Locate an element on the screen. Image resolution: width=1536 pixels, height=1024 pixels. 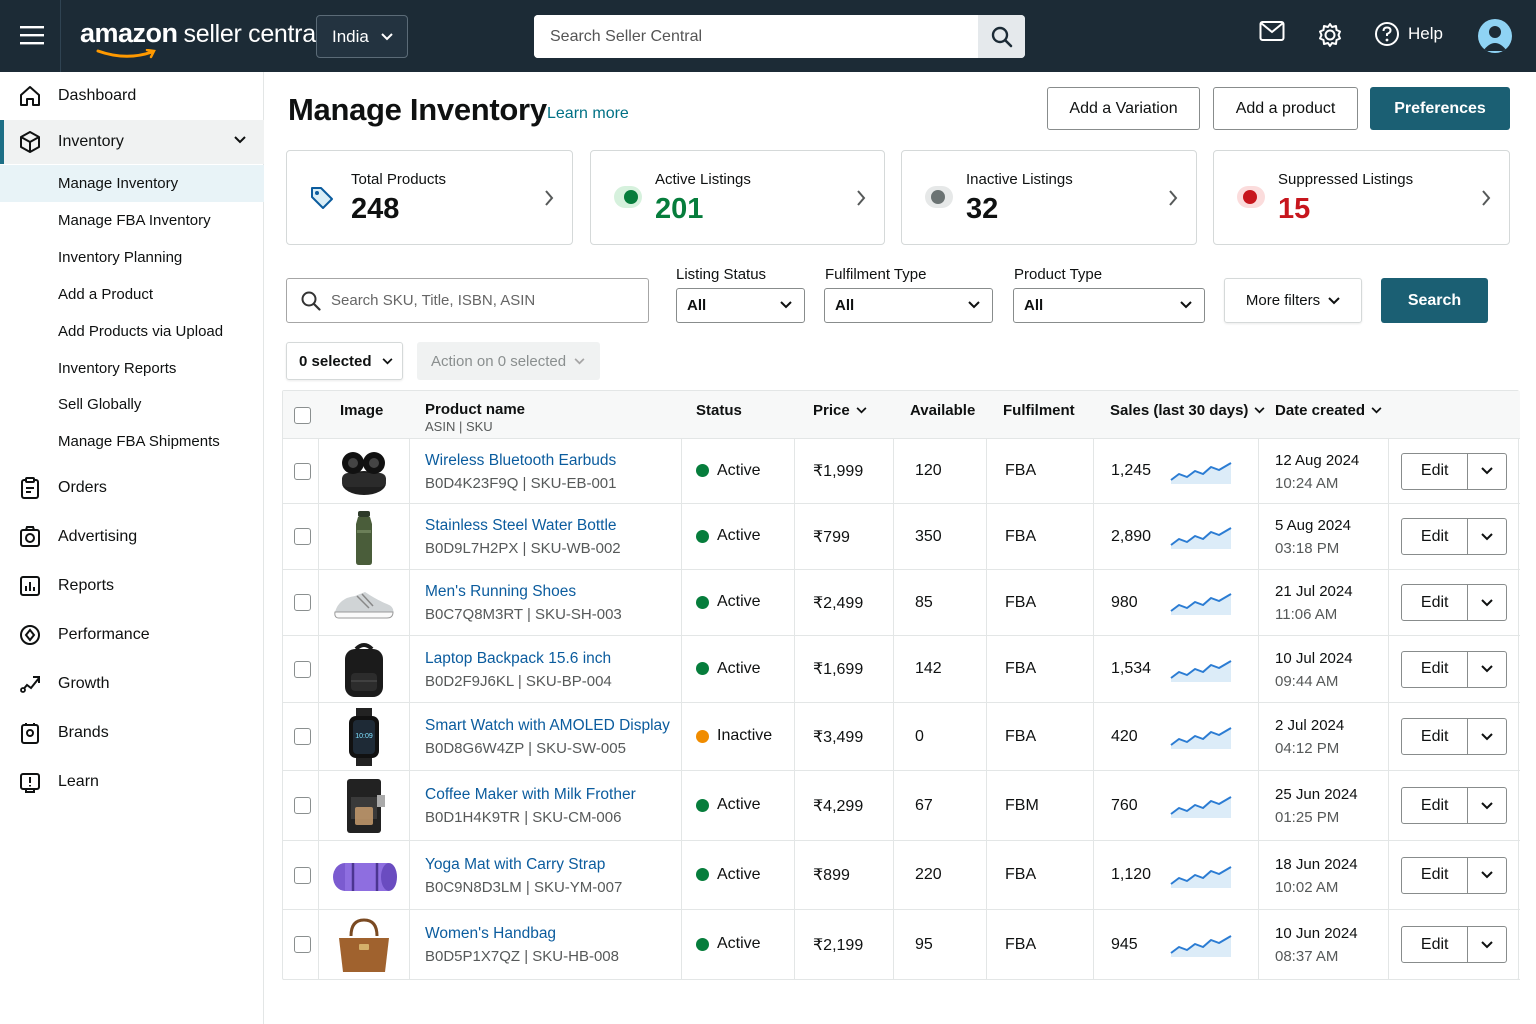
product-type-select: All is located at coordinates (1109, 305).